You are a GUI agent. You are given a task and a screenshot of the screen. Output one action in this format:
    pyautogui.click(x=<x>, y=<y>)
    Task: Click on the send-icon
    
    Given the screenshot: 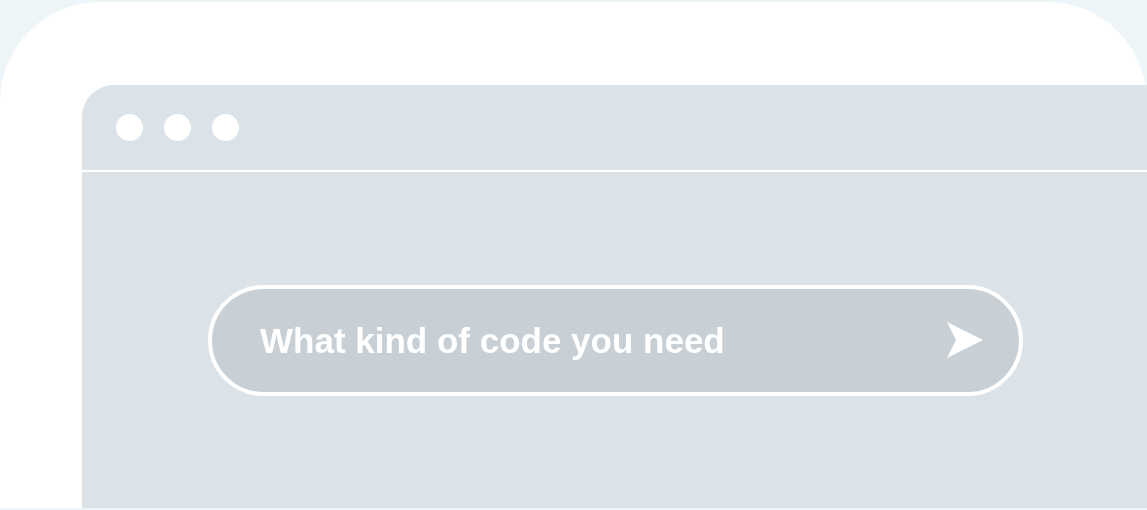 What is the action you would take?
    pyautogui.click(x=965, y=340)
    